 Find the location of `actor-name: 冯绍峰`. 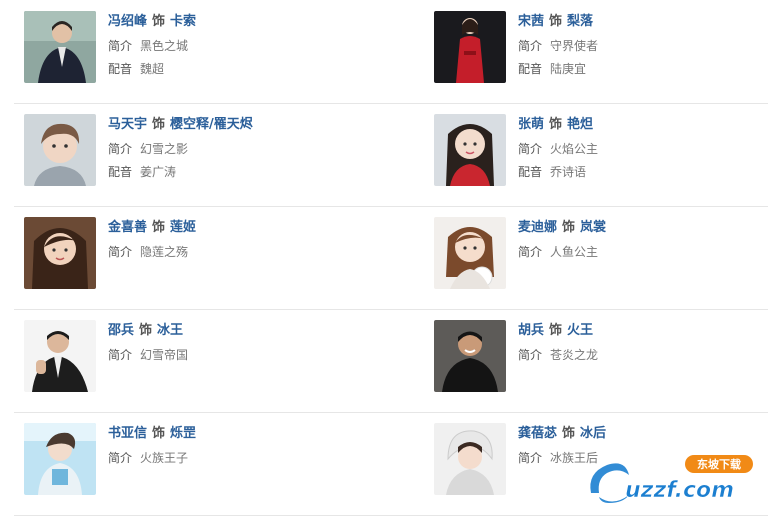

actor-name: 冯绍峰 is located at coordinates (127, 21).